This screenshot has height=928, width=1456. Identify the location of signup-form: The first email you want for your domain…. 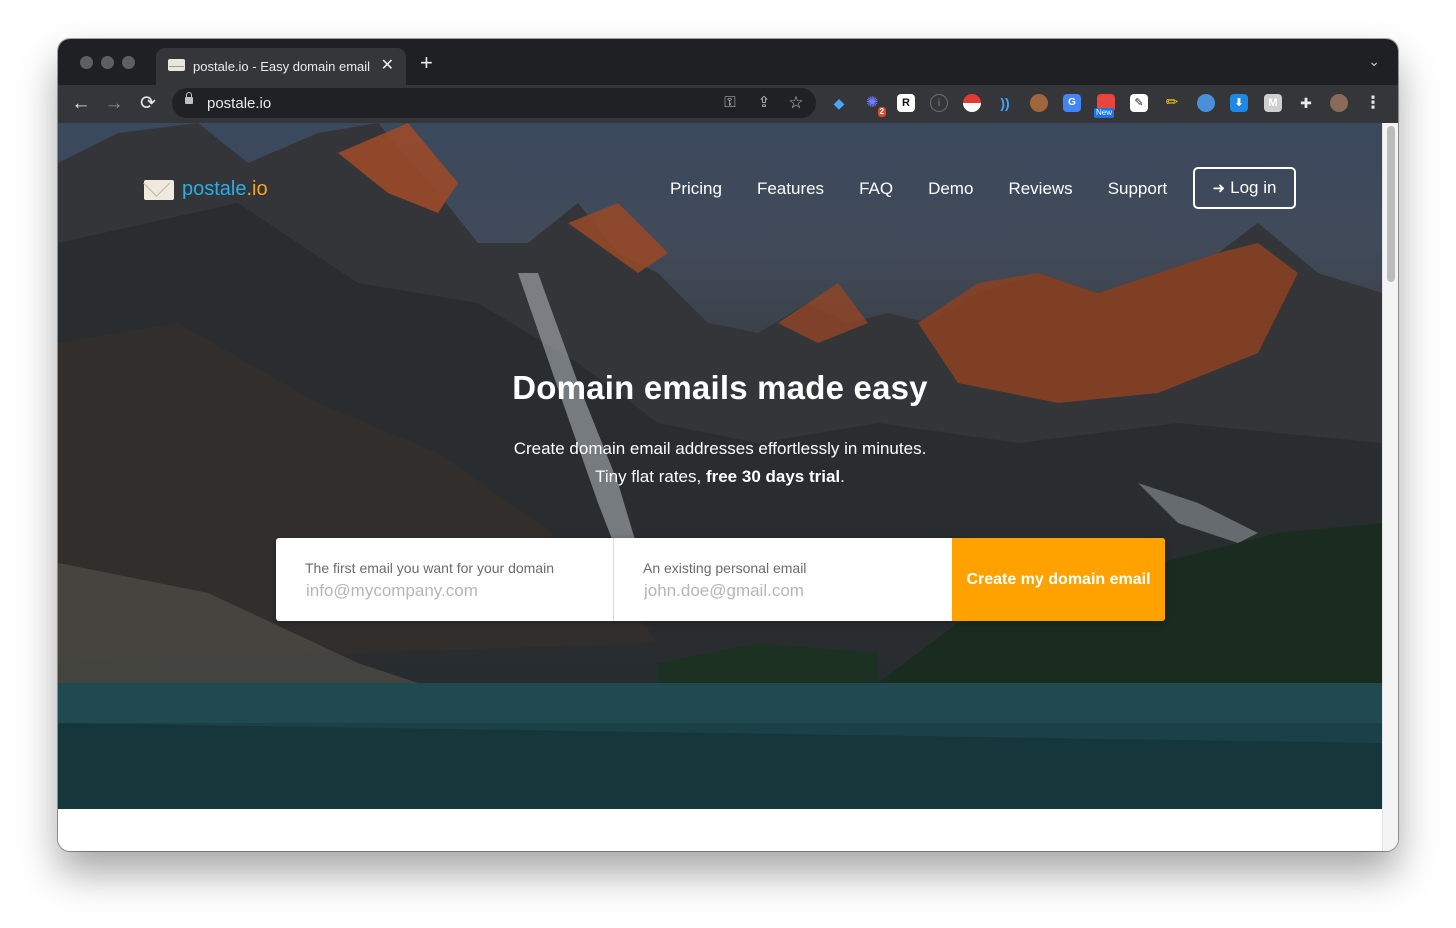
(720, 579).